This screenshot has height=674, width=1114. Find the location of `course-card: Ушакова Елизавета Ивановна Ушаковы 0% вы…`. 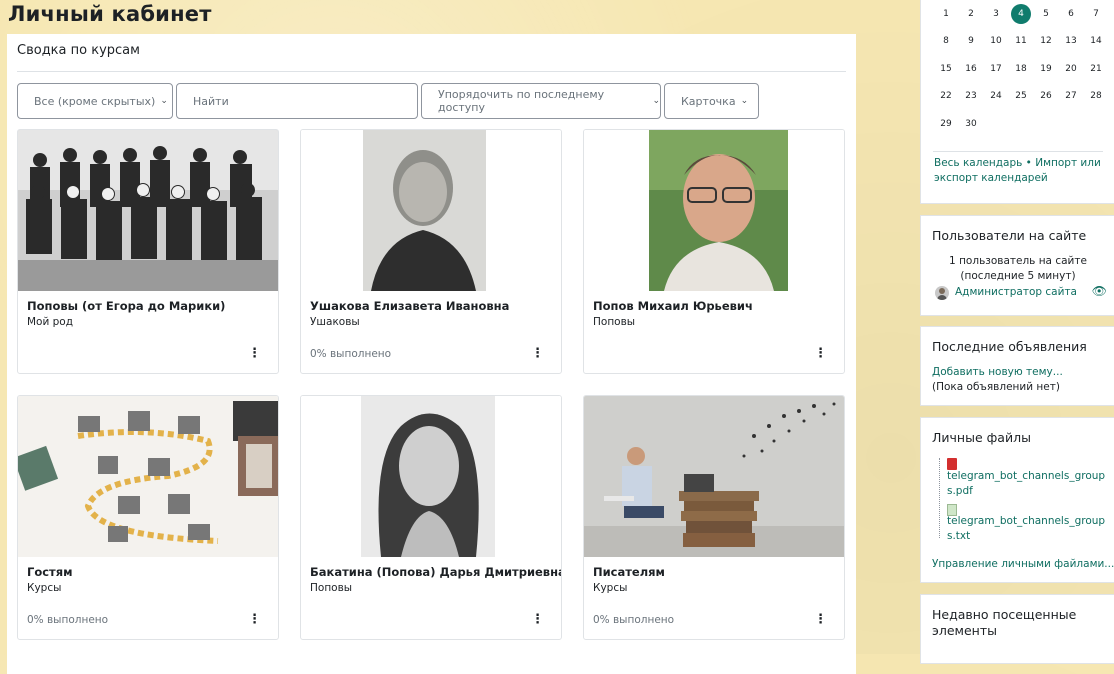

course-card: Ушакова Елизавета Ивановна Ушаковы 0% вы… is located at coordinates (431, 251).